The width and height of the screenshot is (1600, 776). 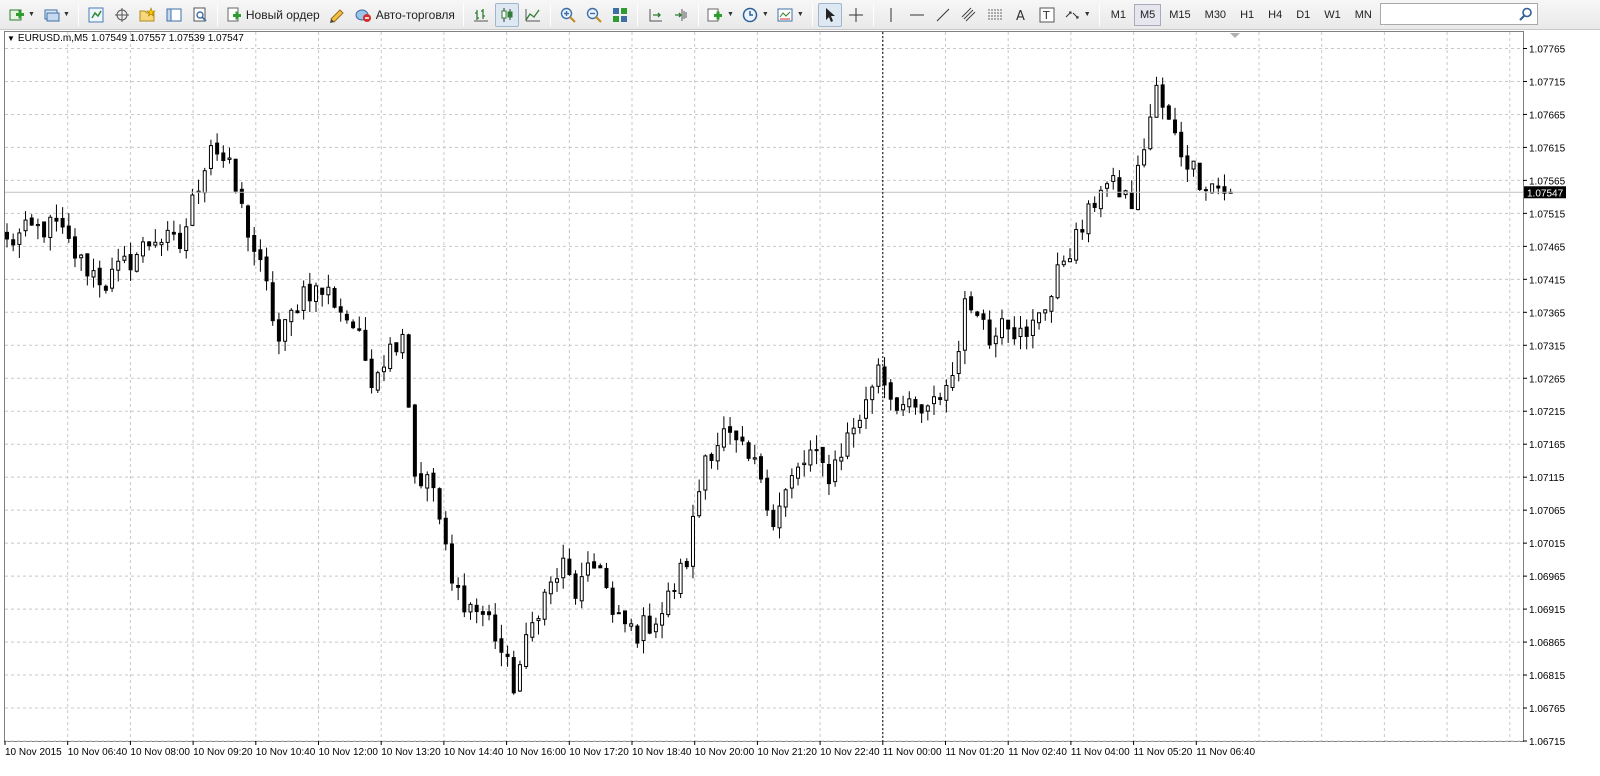 What do you see at coordinates (533, 15) in the screenshot?
I see `line-chart-button` at bounding box center [533, 15].